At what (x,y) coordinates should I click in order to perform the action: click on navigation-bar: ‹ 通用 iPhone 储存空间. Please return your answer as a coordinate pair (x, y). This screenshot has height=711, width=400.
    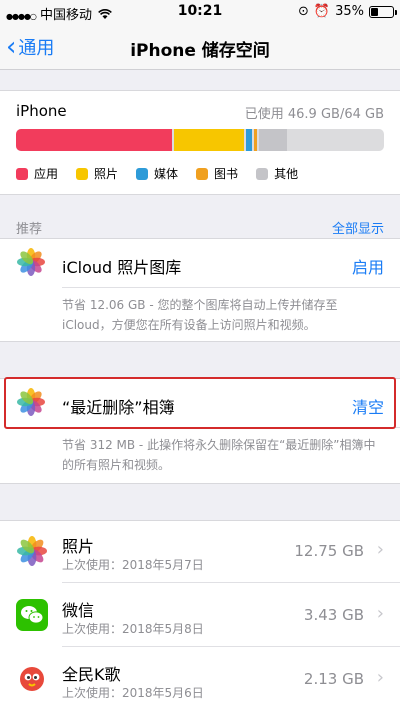
    Looking at the image, I should click on (200, 47).